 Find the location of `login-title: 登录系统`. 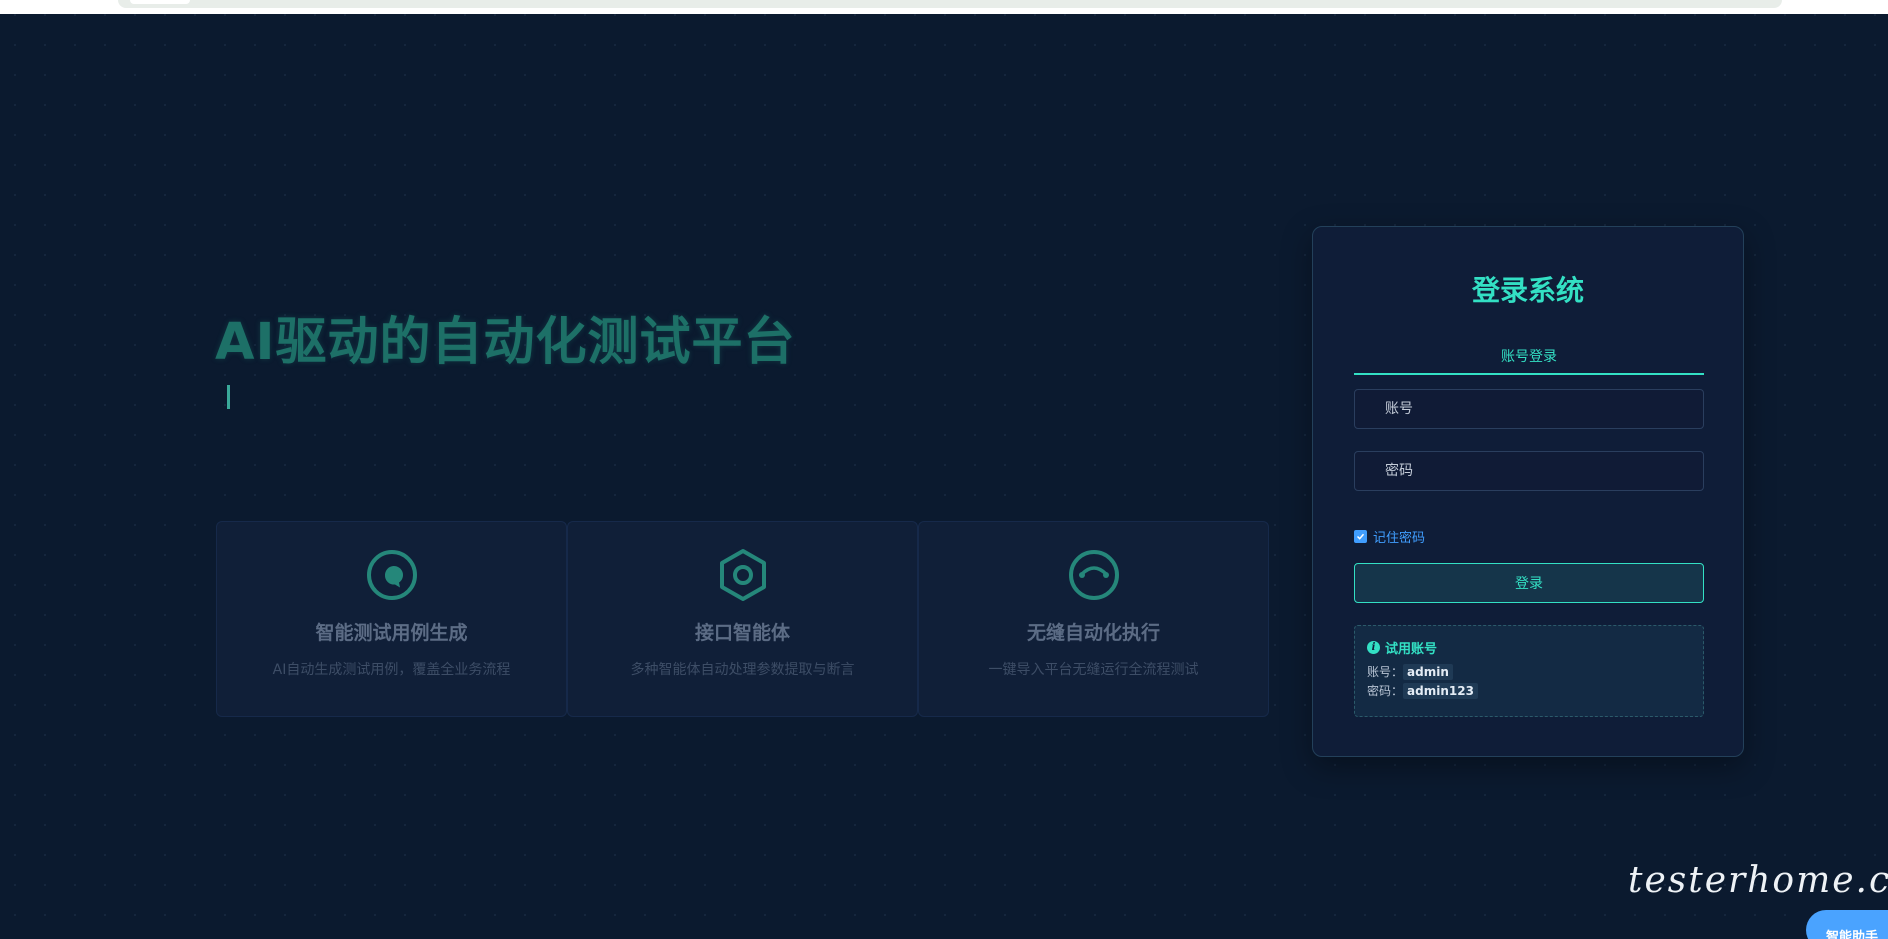

login-title: 登录系统 is located at coordinates (1527, 290).